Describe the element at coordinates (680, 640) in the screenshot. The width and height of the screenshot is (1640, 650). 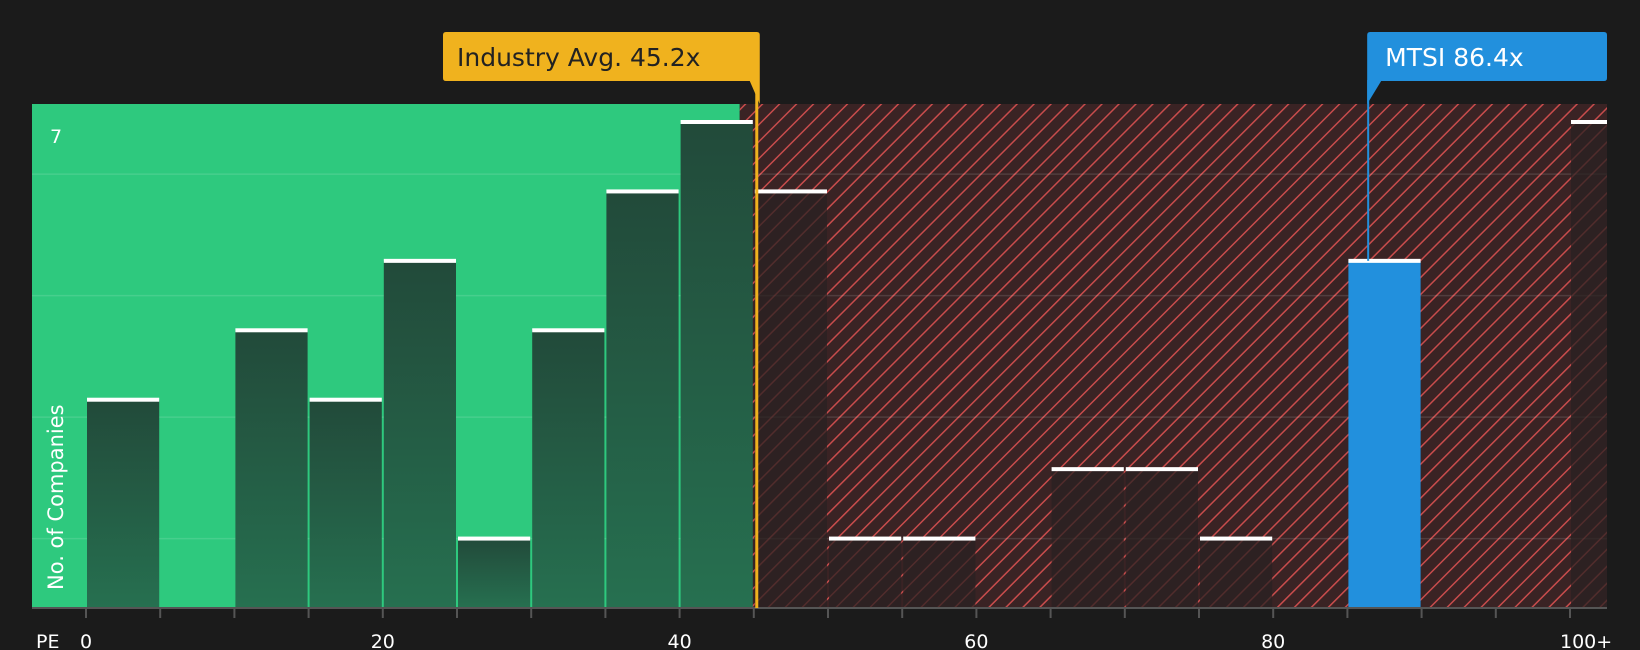
I see `x-tick-label: 40` at that location.